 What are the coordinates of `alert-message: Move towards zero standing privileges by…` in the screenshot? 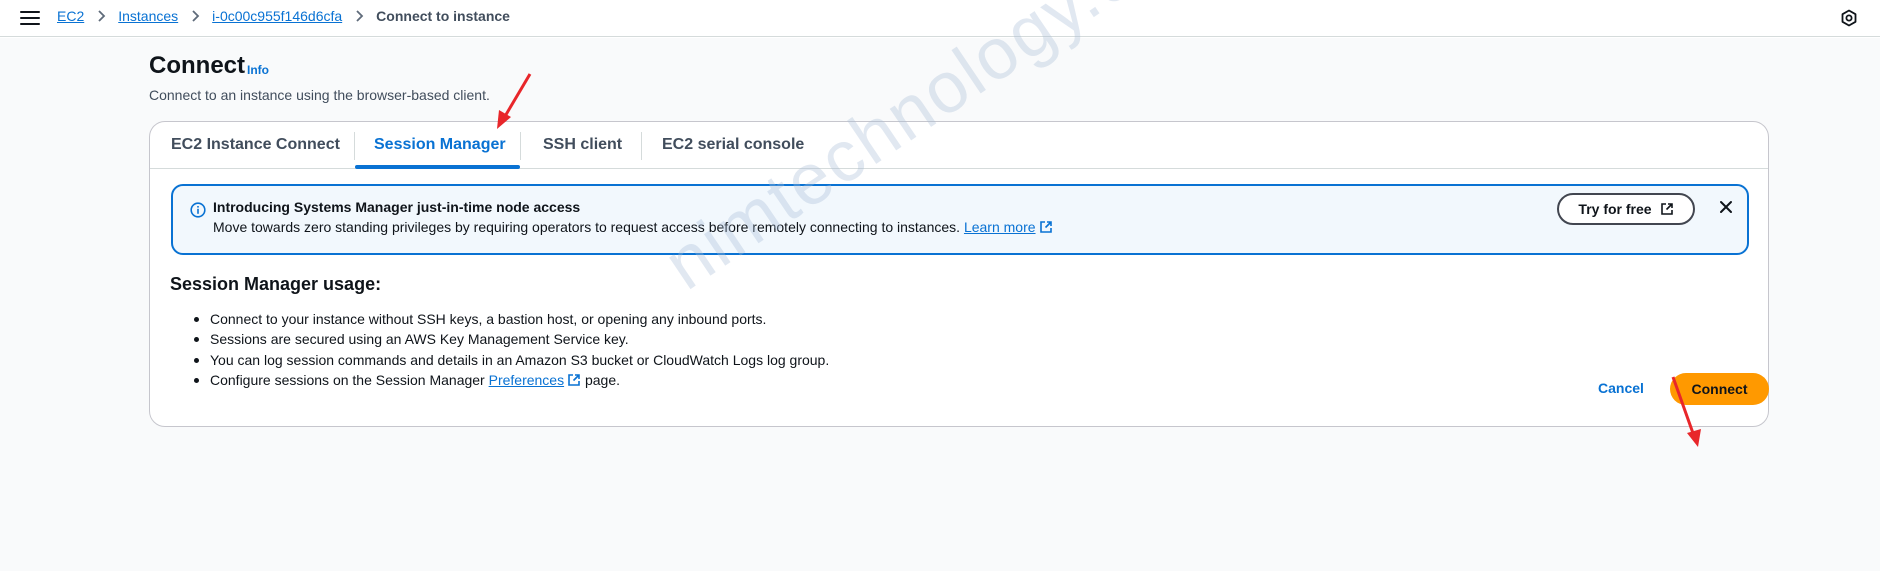 It's located at (587, 227).